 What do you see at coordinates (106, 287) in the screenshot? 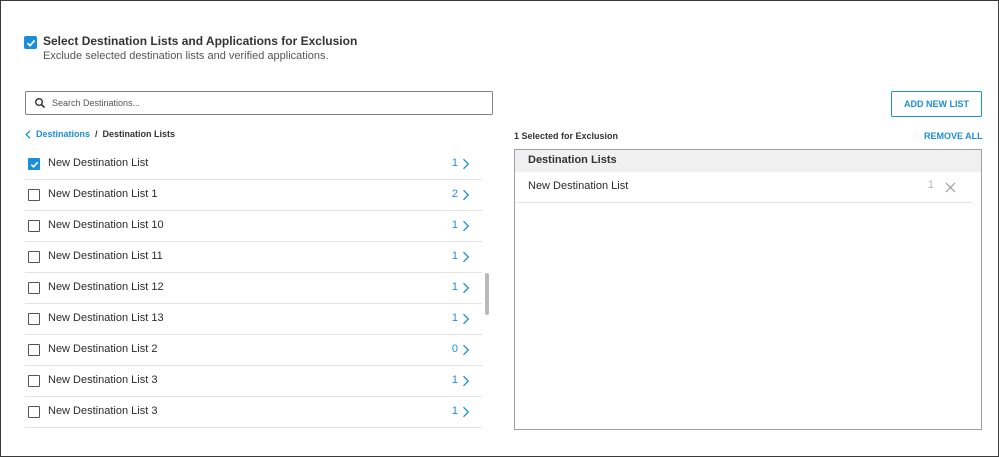
I see `list-item-label: New Destination List 12` at bounding box center [106, 287].